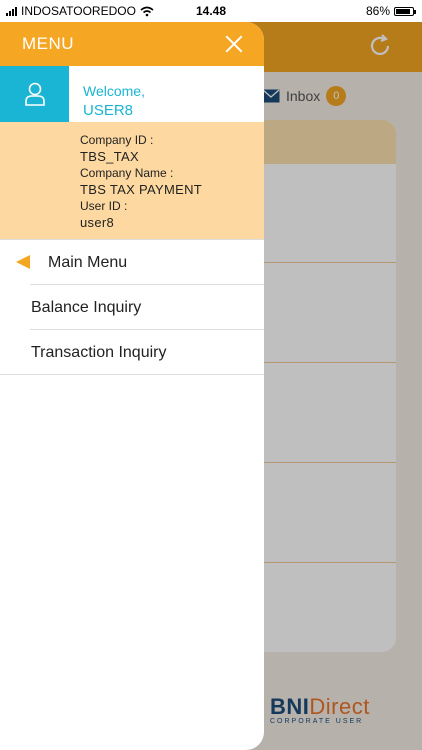 The width and height of the screenshot is (422, 750). What do you see at coordinates (99, 352) in the screenshot?
I see `transaction-inquiry-label: Transaction Inquiry` at bounding box center [99, 352].